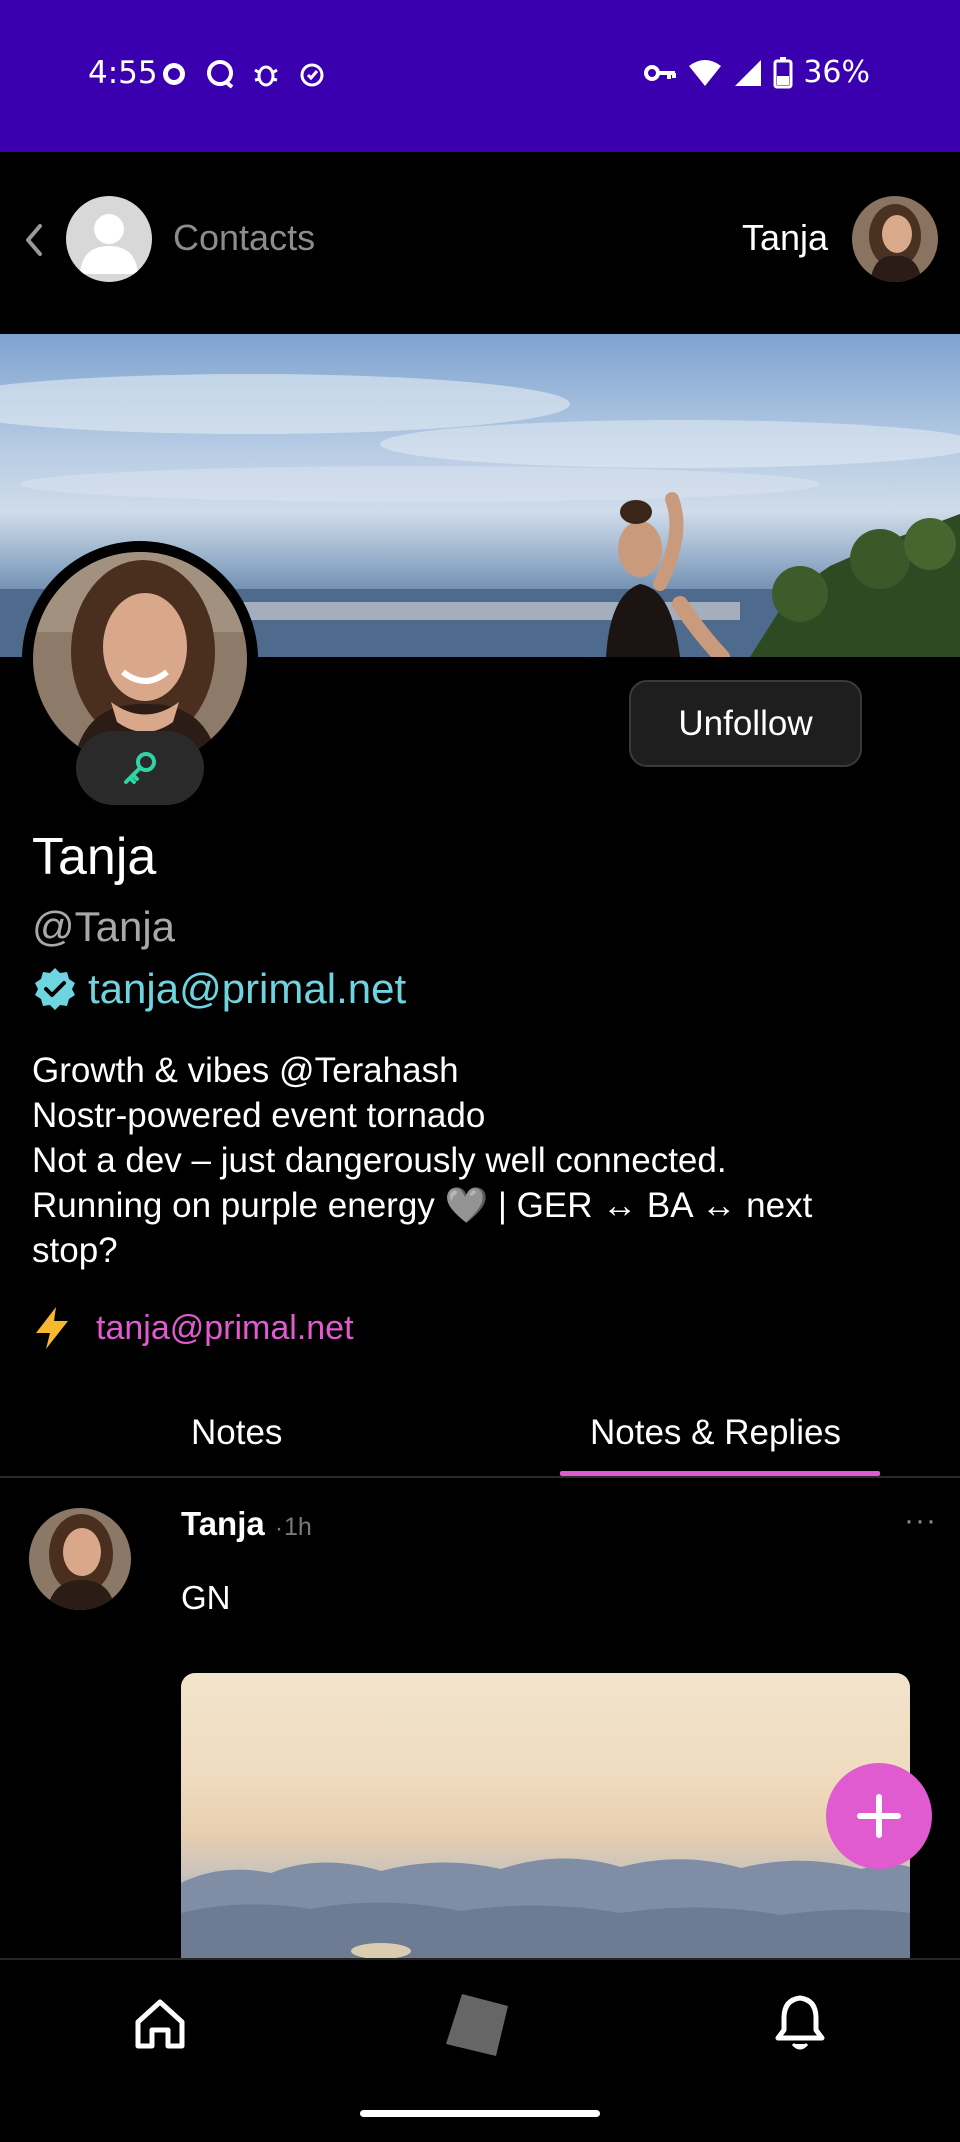 The width and height of the screenshot is (960, 2142). What do you see at coordinates (745, 723) in the screenshot?
I see `unfollow-button: Unfollow` at bounding box center [745, 723].